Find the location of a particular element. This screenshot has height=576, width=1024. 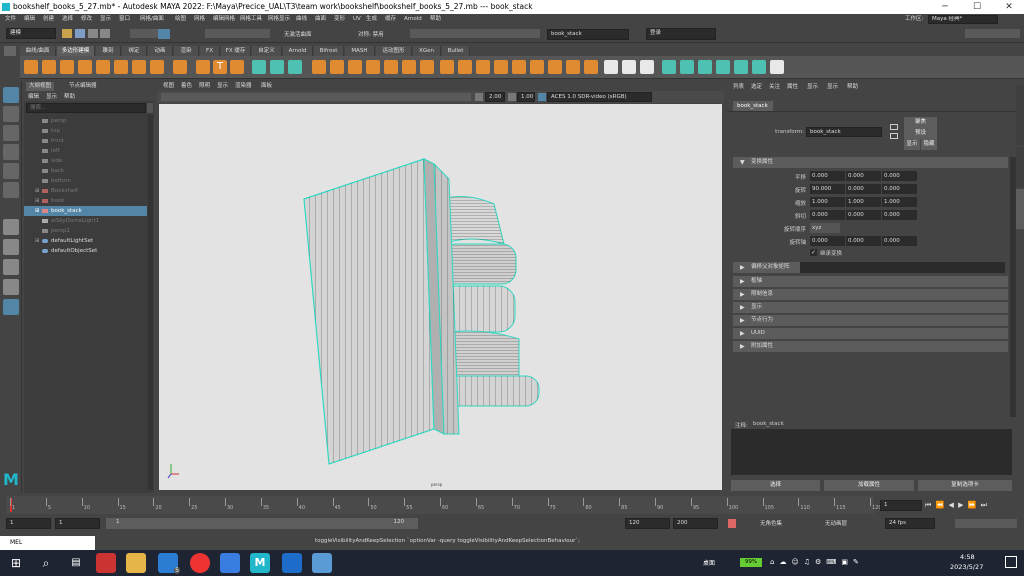

snap-icons is located at coordinates (237, 33).